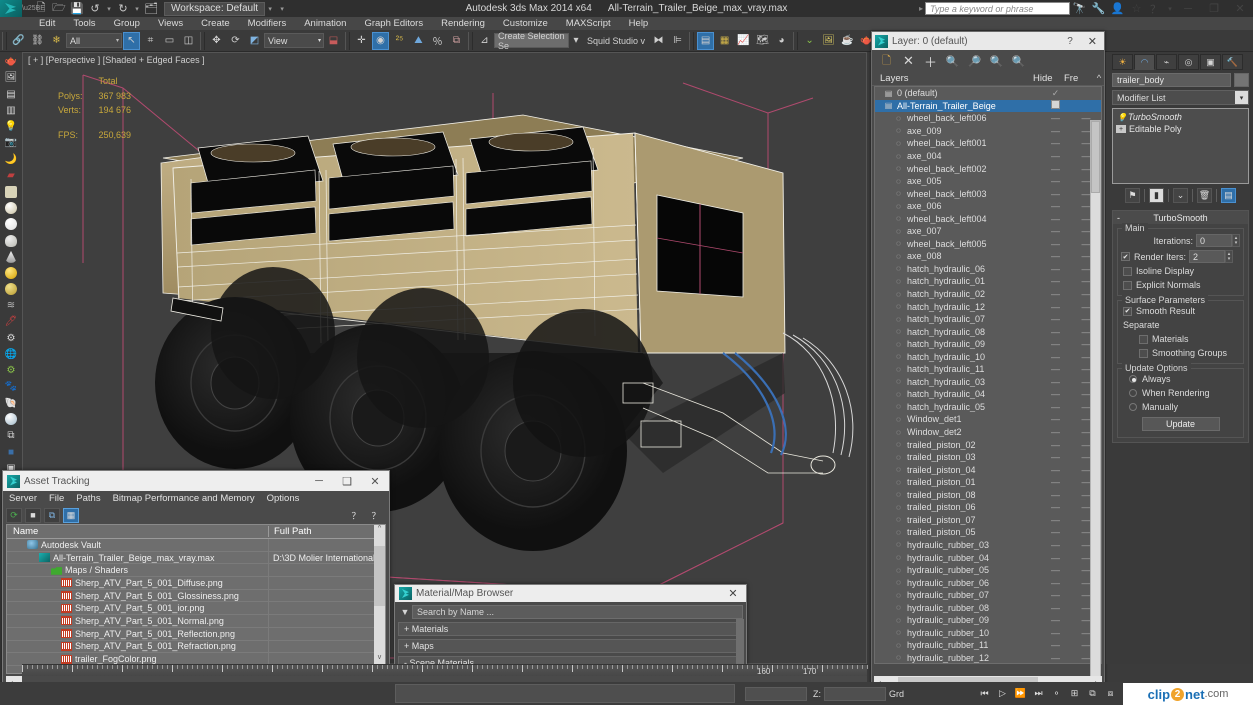 The image size is (1253, 705). Describe the element at coordinates (196, 596) in the screenshot. I see `asset-row: Sherp_ATV_Part_5_001_Glossiness.png` at that location.